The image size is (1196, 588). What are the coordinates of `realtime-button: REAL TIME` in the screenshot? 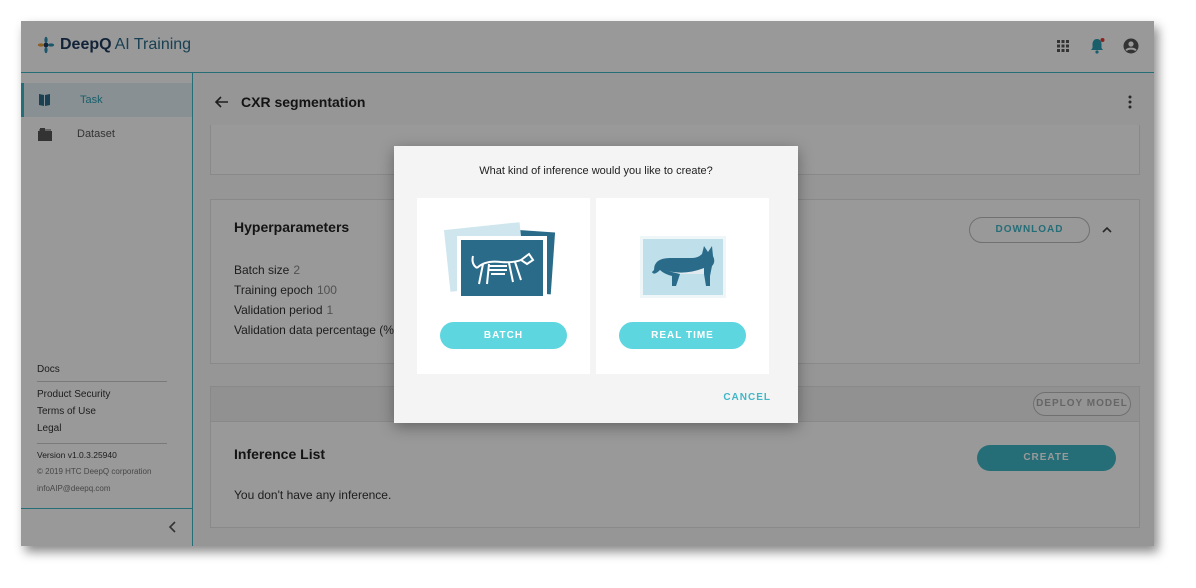 It's located at (682, 335).